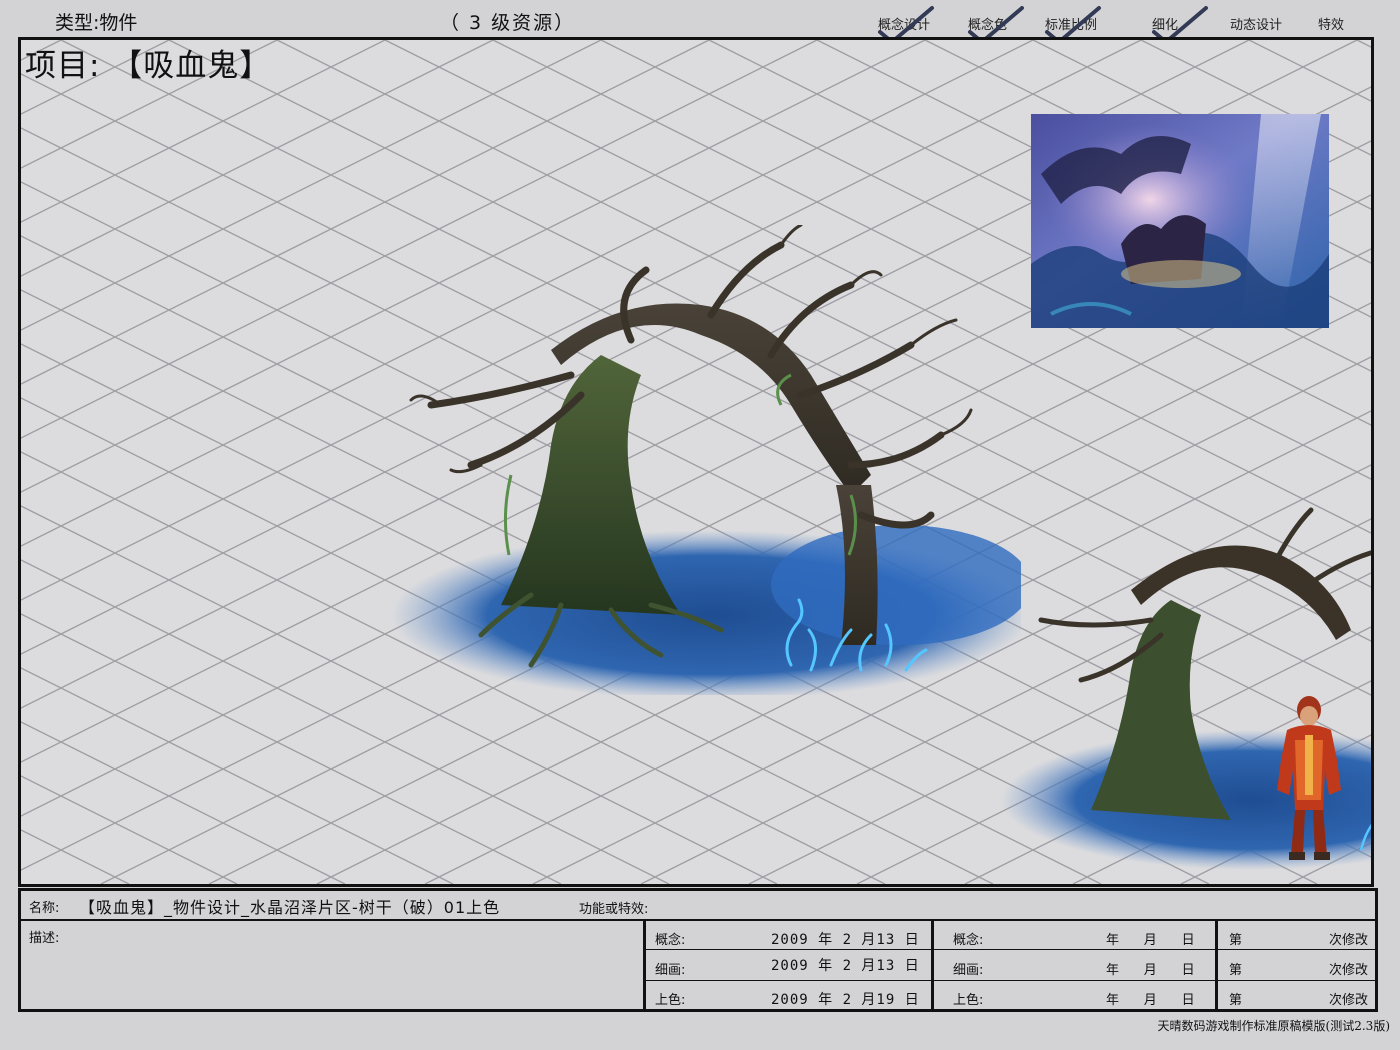 This screenshot has height=1050, width=1400. Describe the element at coordinates (1256, 25) in the screenshot. I see `stage-label: 动态设计` at that location.